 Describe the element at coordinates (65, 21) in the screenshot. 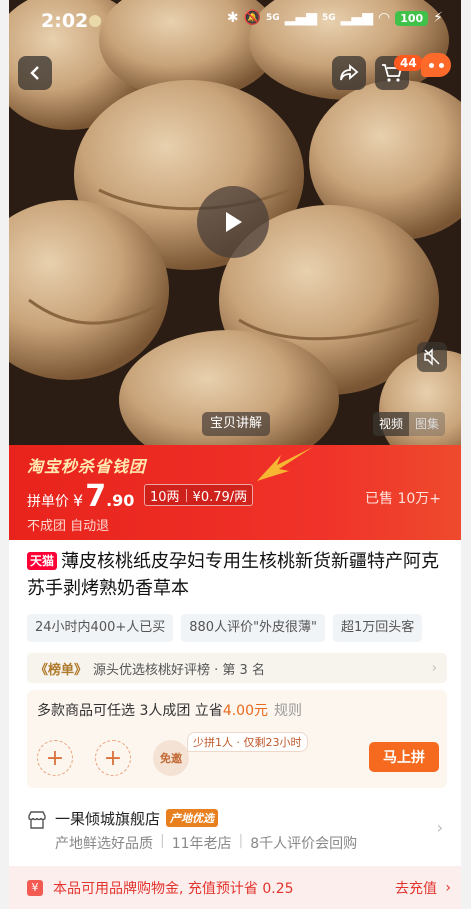

I see `status-time: 2:02` at that location.